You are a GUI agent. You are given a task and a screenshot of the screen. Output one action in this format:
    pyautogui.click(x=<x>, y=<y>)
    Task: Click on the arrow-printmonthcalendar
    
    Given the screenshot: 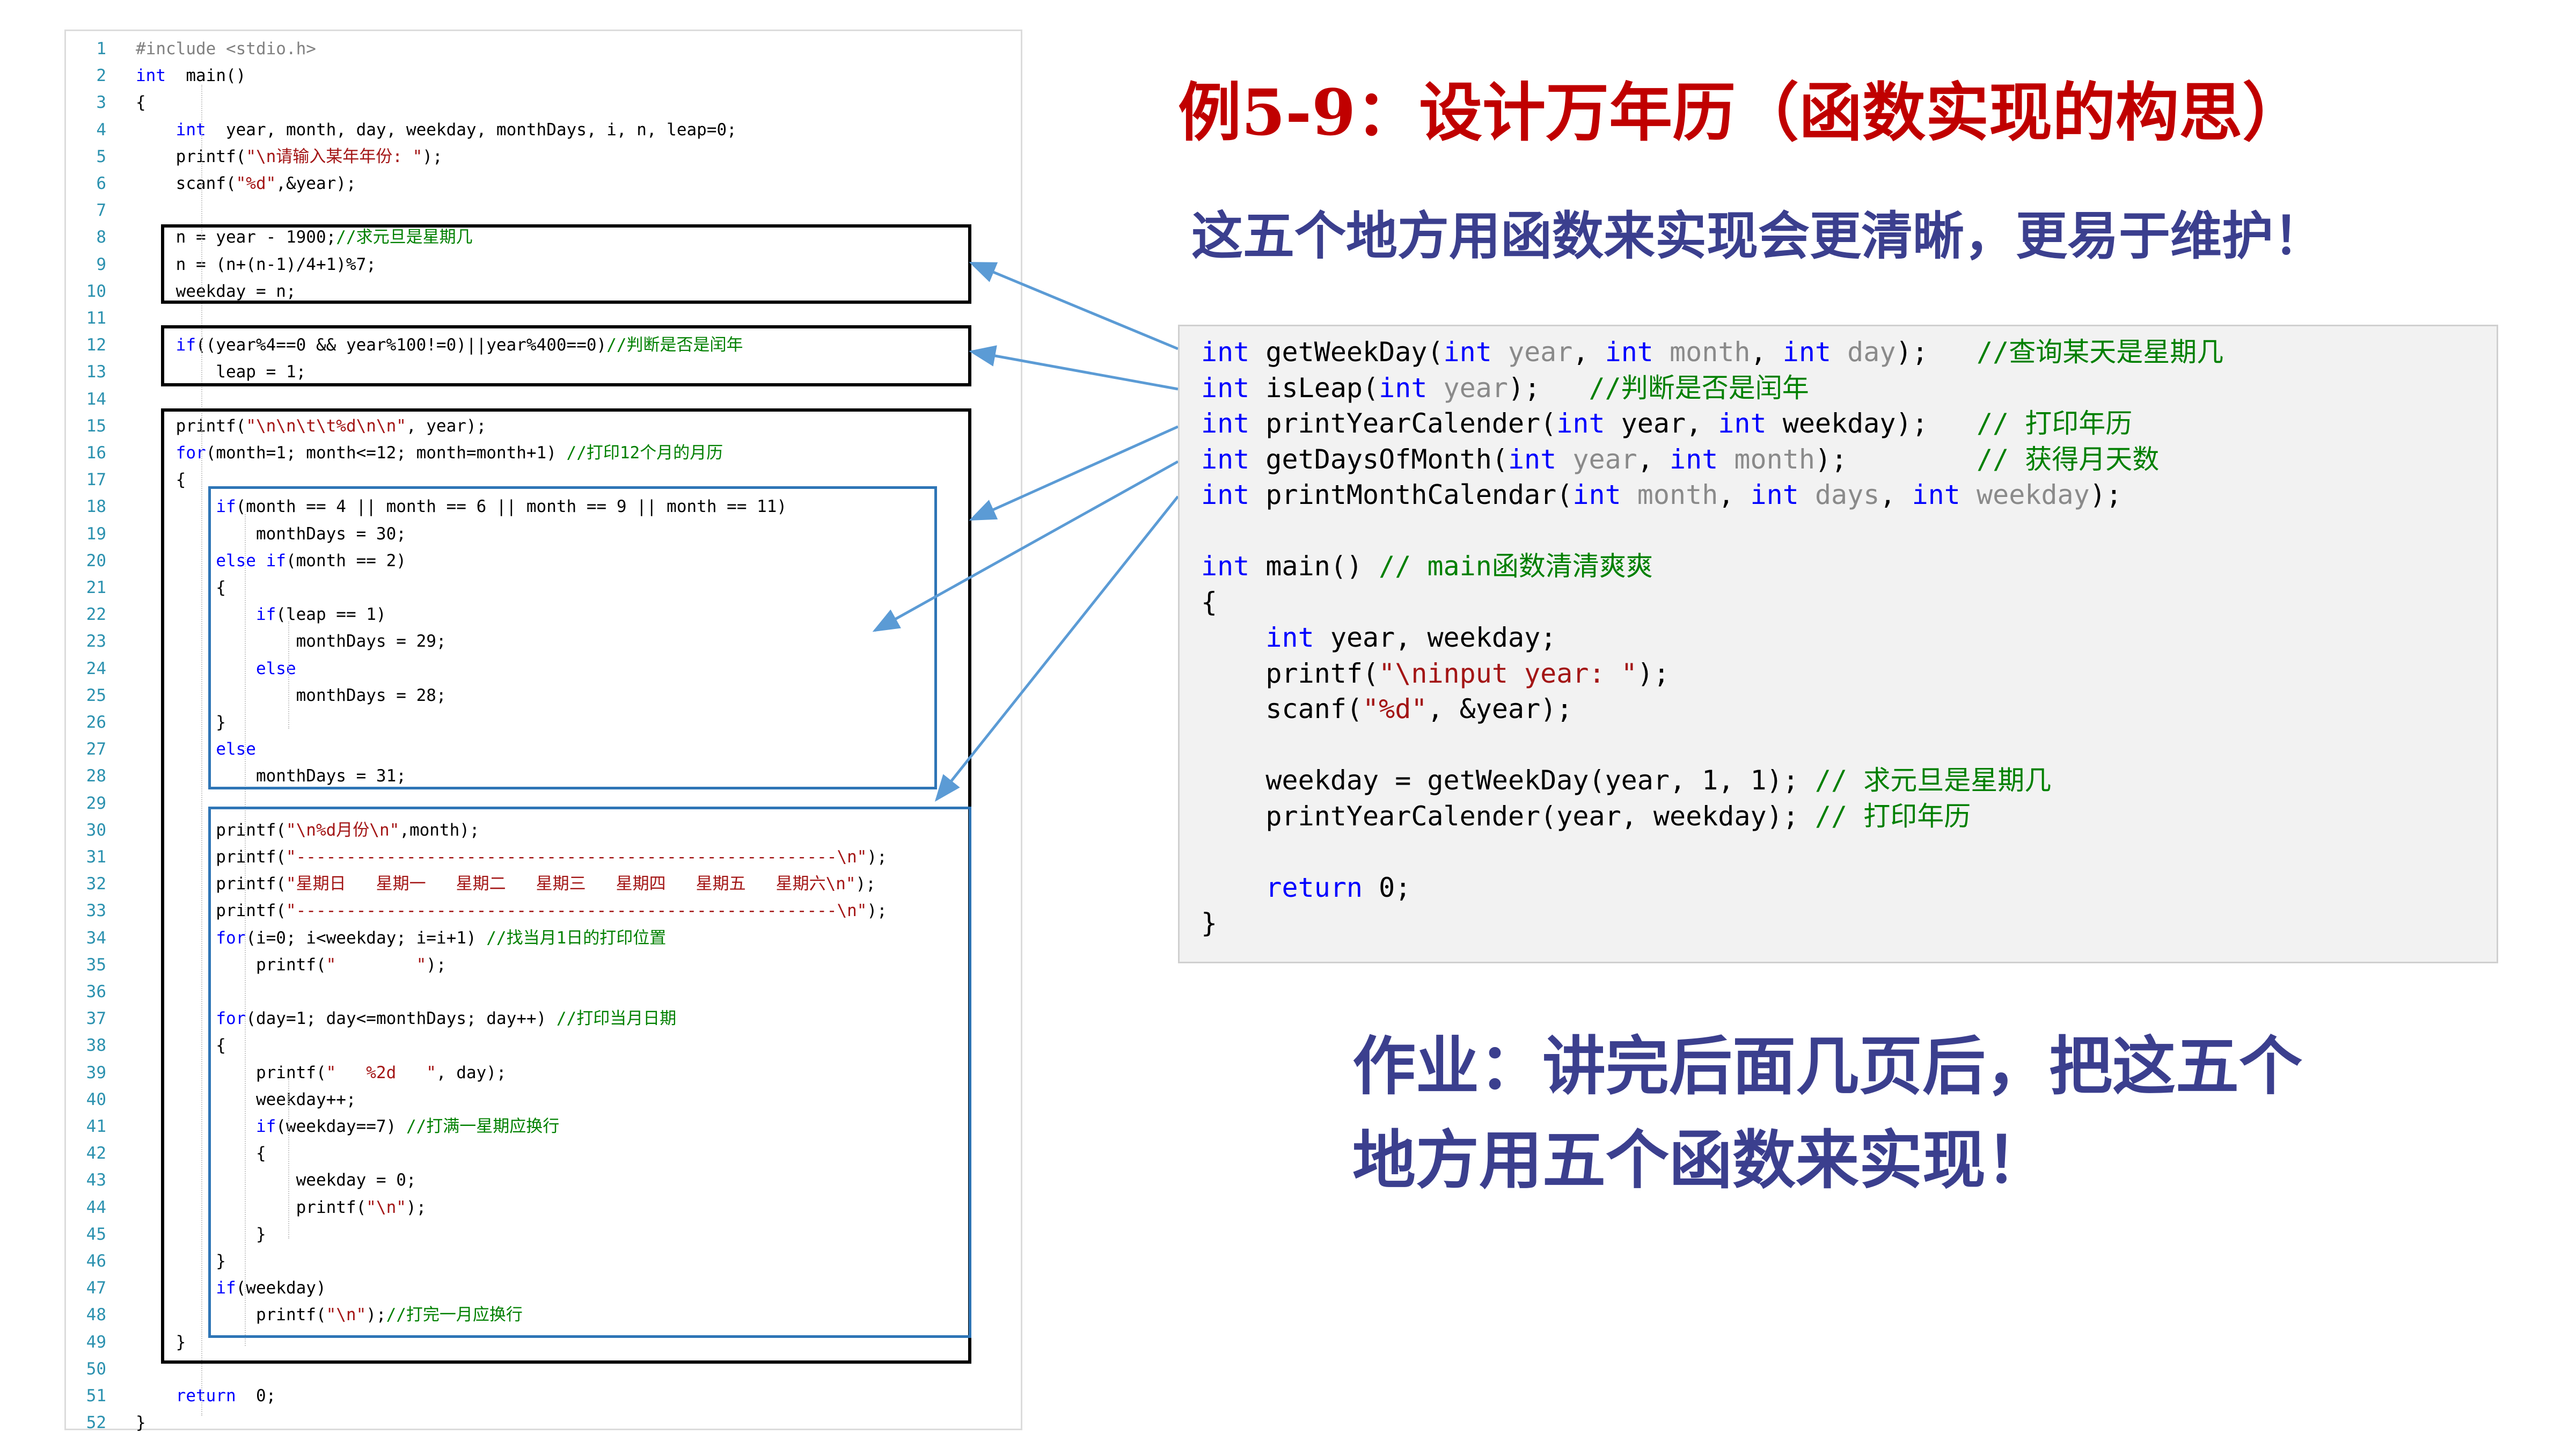 What is the action you would take?
    pyautogui.click(x=1056, y=648)
    